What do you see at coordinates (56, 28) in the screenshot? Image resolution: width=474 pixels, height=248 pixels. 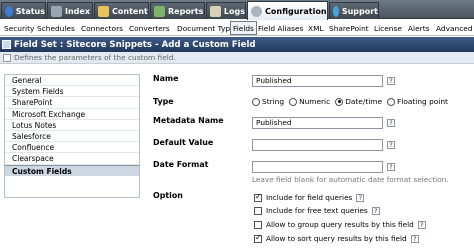 I see `subnav-schedules: Schedules` at bounding box center [56, 28].